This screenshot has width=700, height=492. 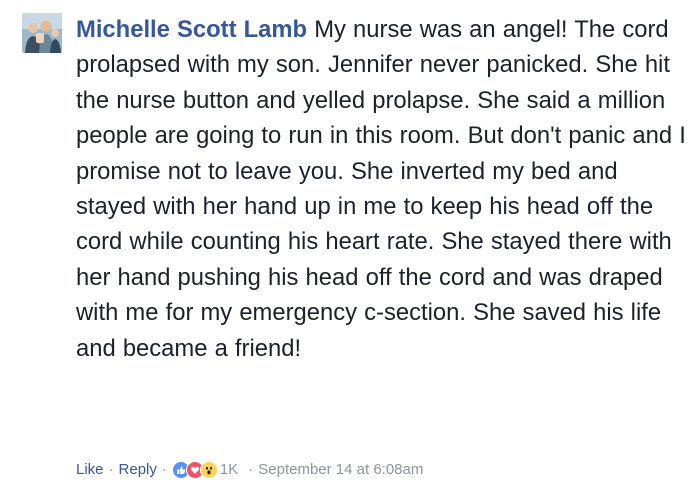 What do you see at coordinates (229, 469) in the screenshot?
I see `reaction-count: 1K` at bounding box center [229, 469].